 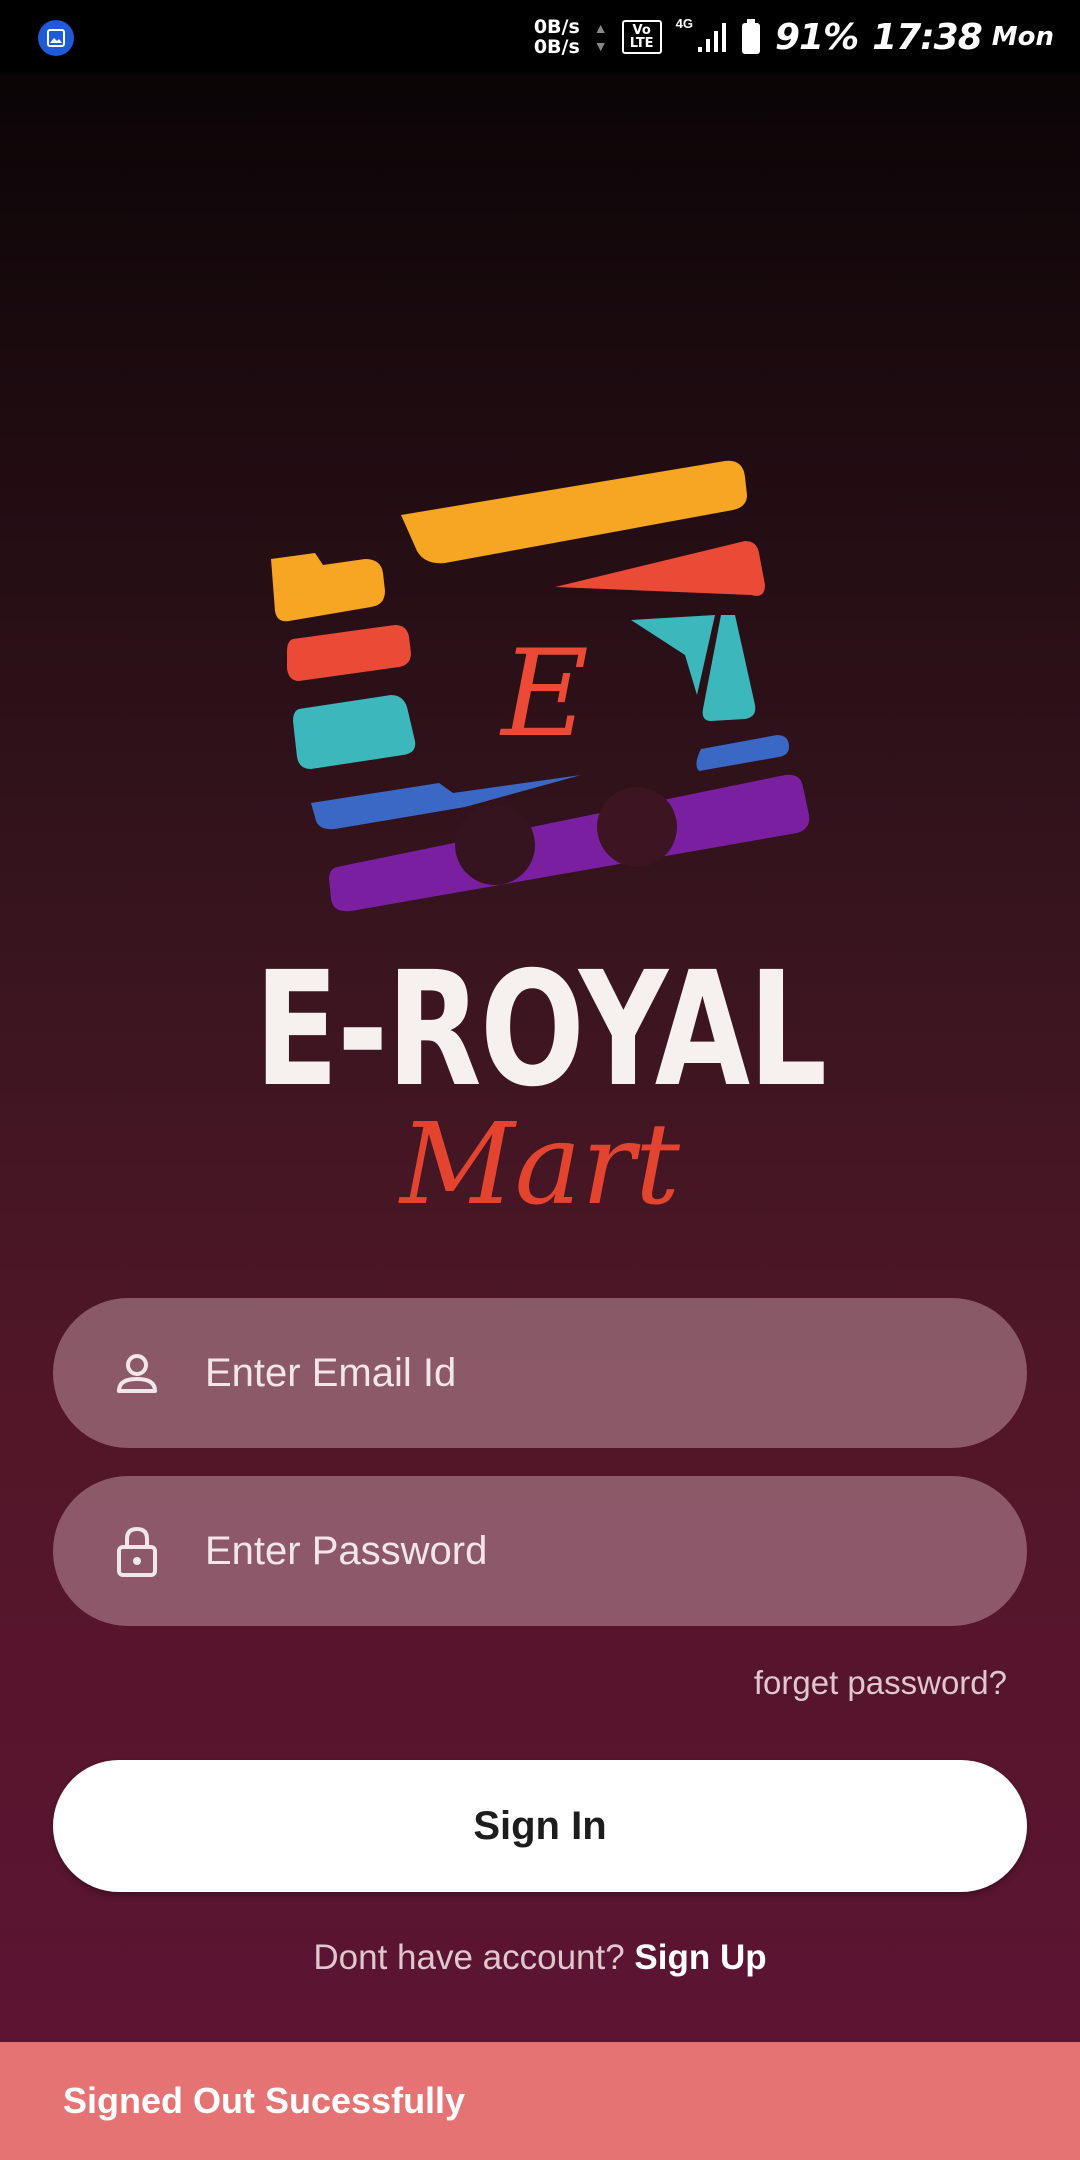 What do you see at coordinates (711, 37) in the screenshot?
I see `signal-icon` at bounding box center [711, 37].